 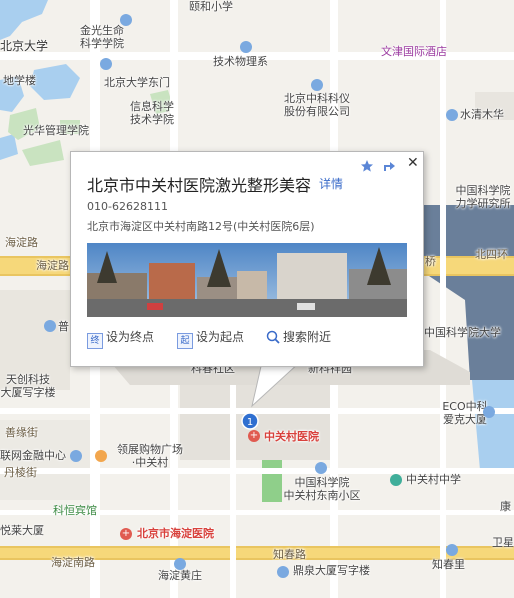 What do you see at coordinates (220, 337) in the screenshot?
I see `set-origin-label: 设为起点` at bounding box center [220, 337].